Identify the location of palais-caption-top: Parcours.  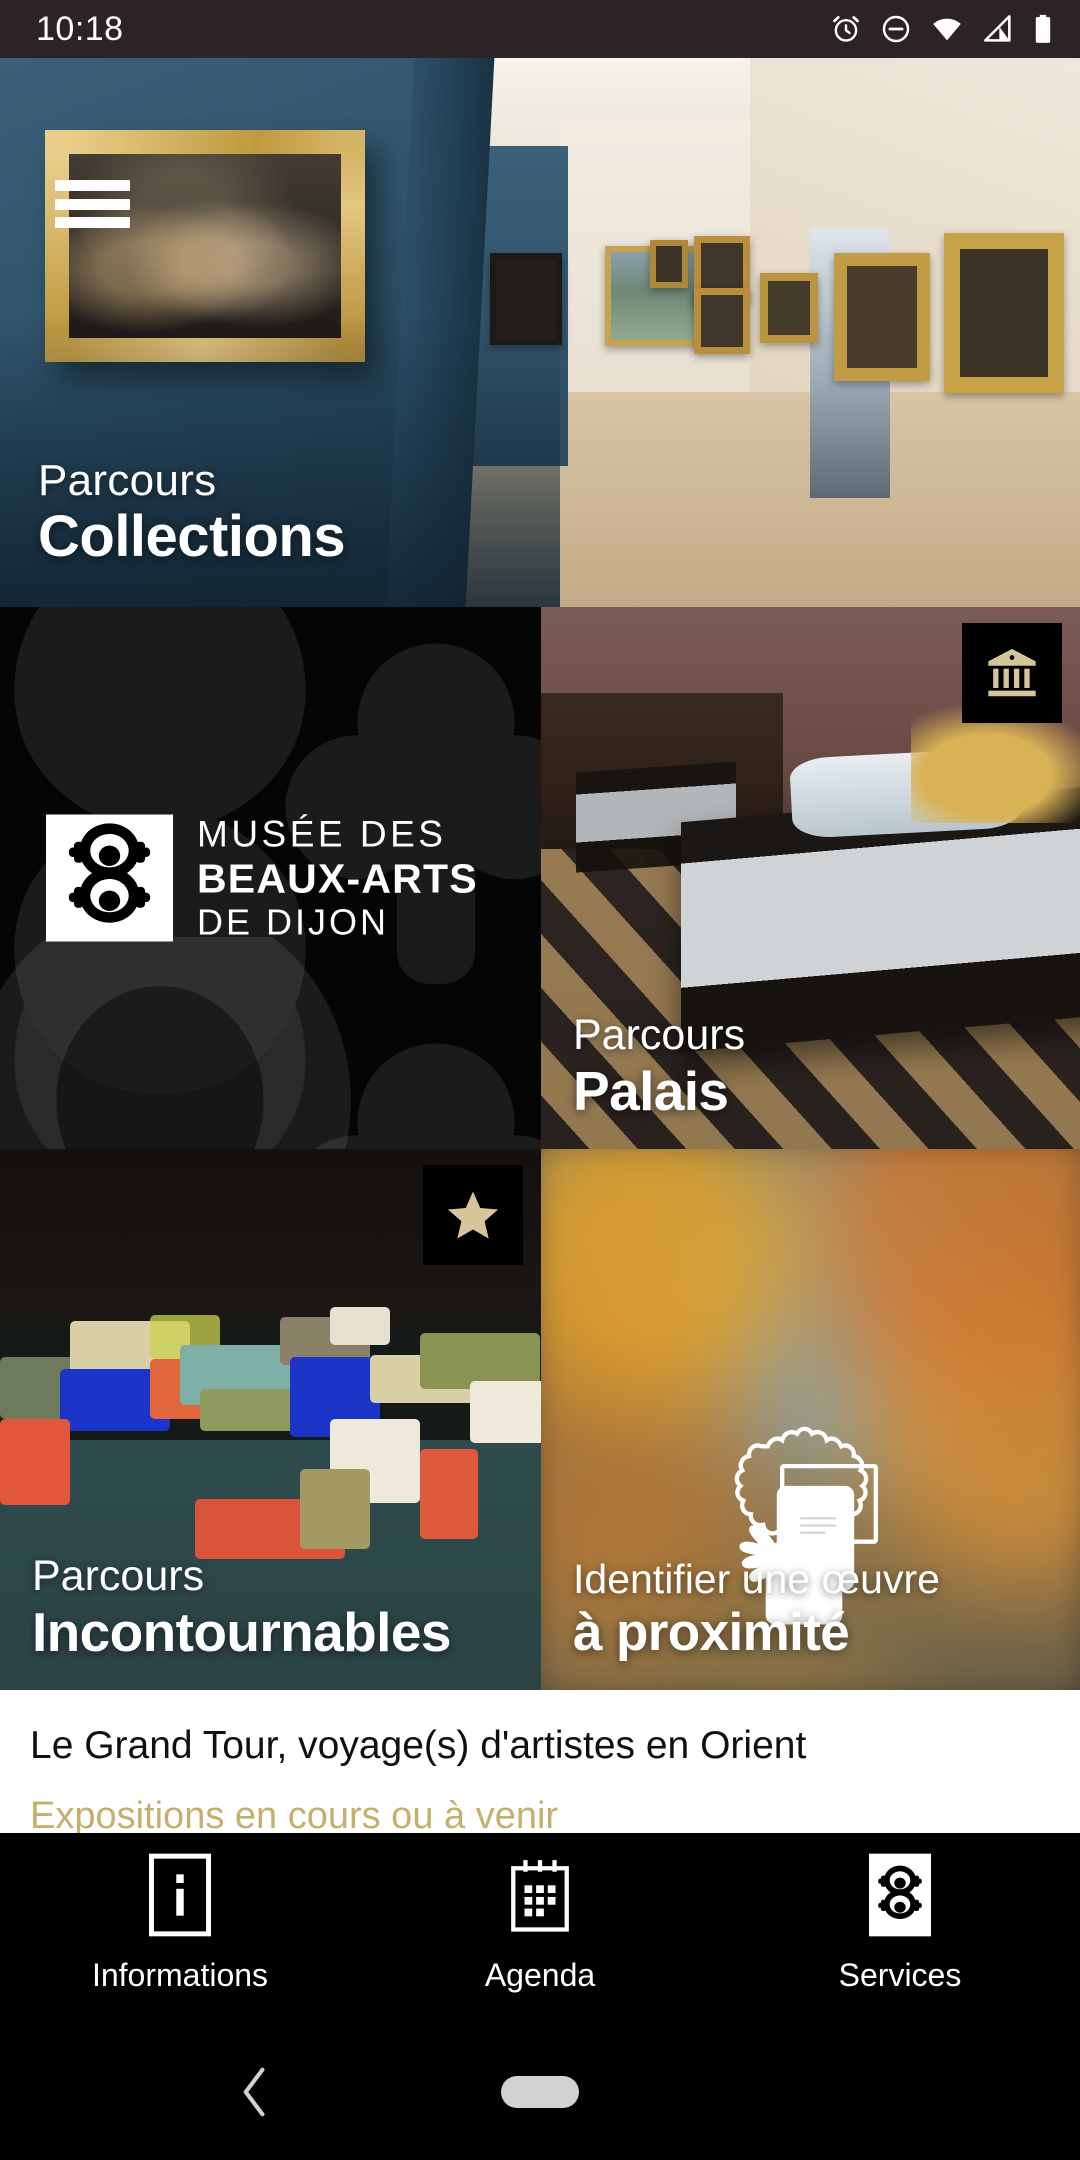
(659, 1034).